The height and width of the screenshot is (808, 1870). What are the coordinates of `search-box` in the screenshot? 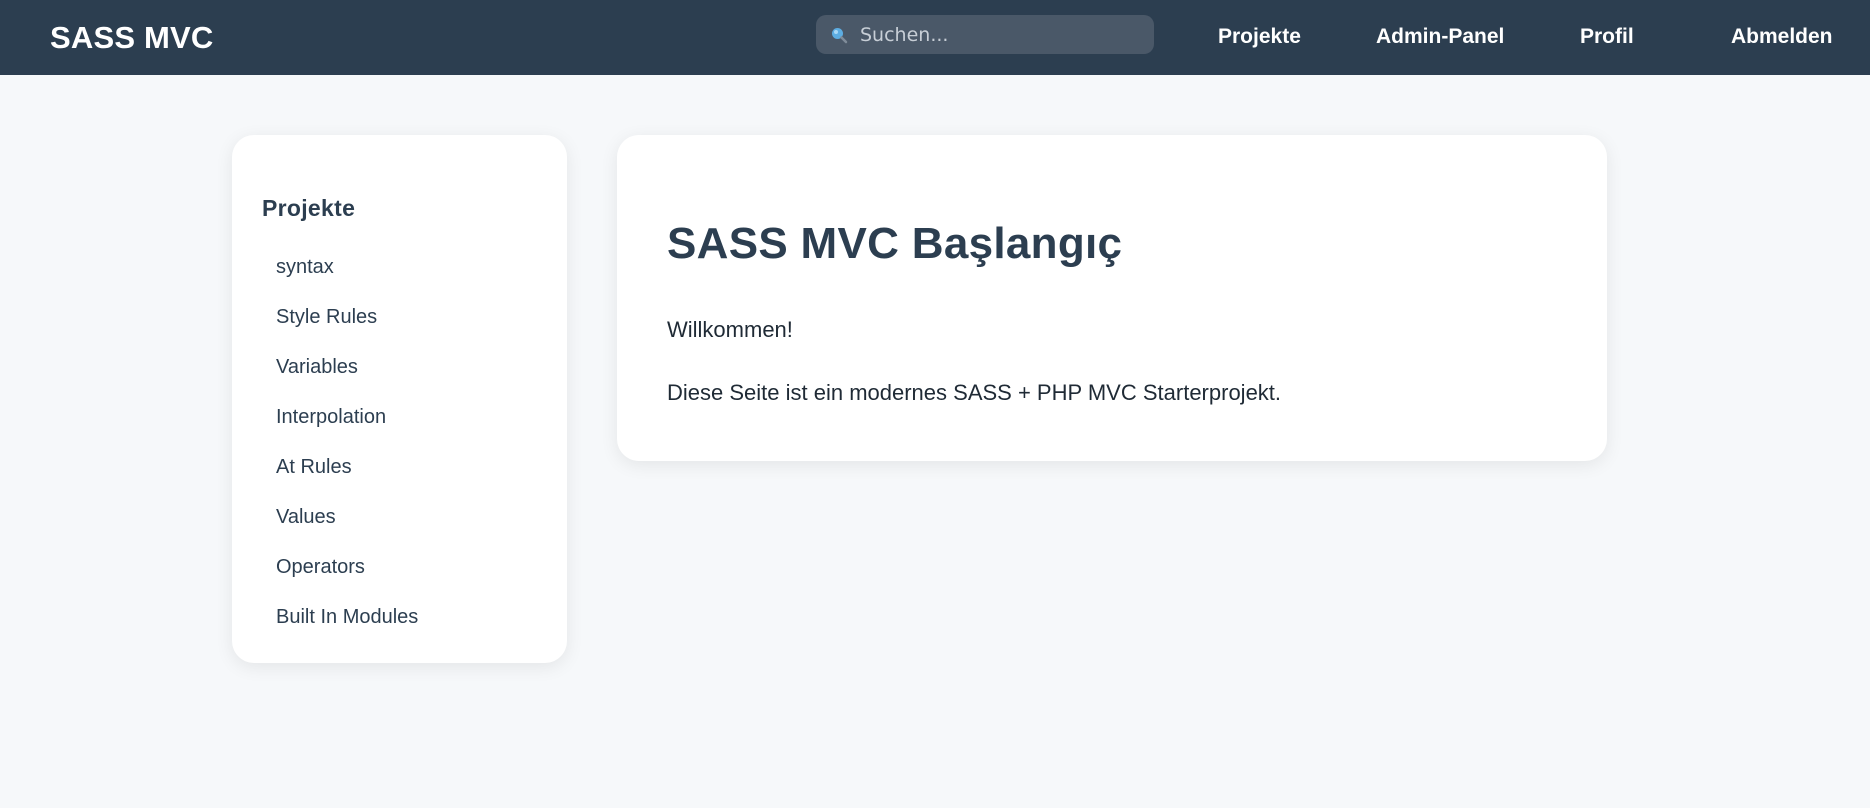 It's located at (985, 34).